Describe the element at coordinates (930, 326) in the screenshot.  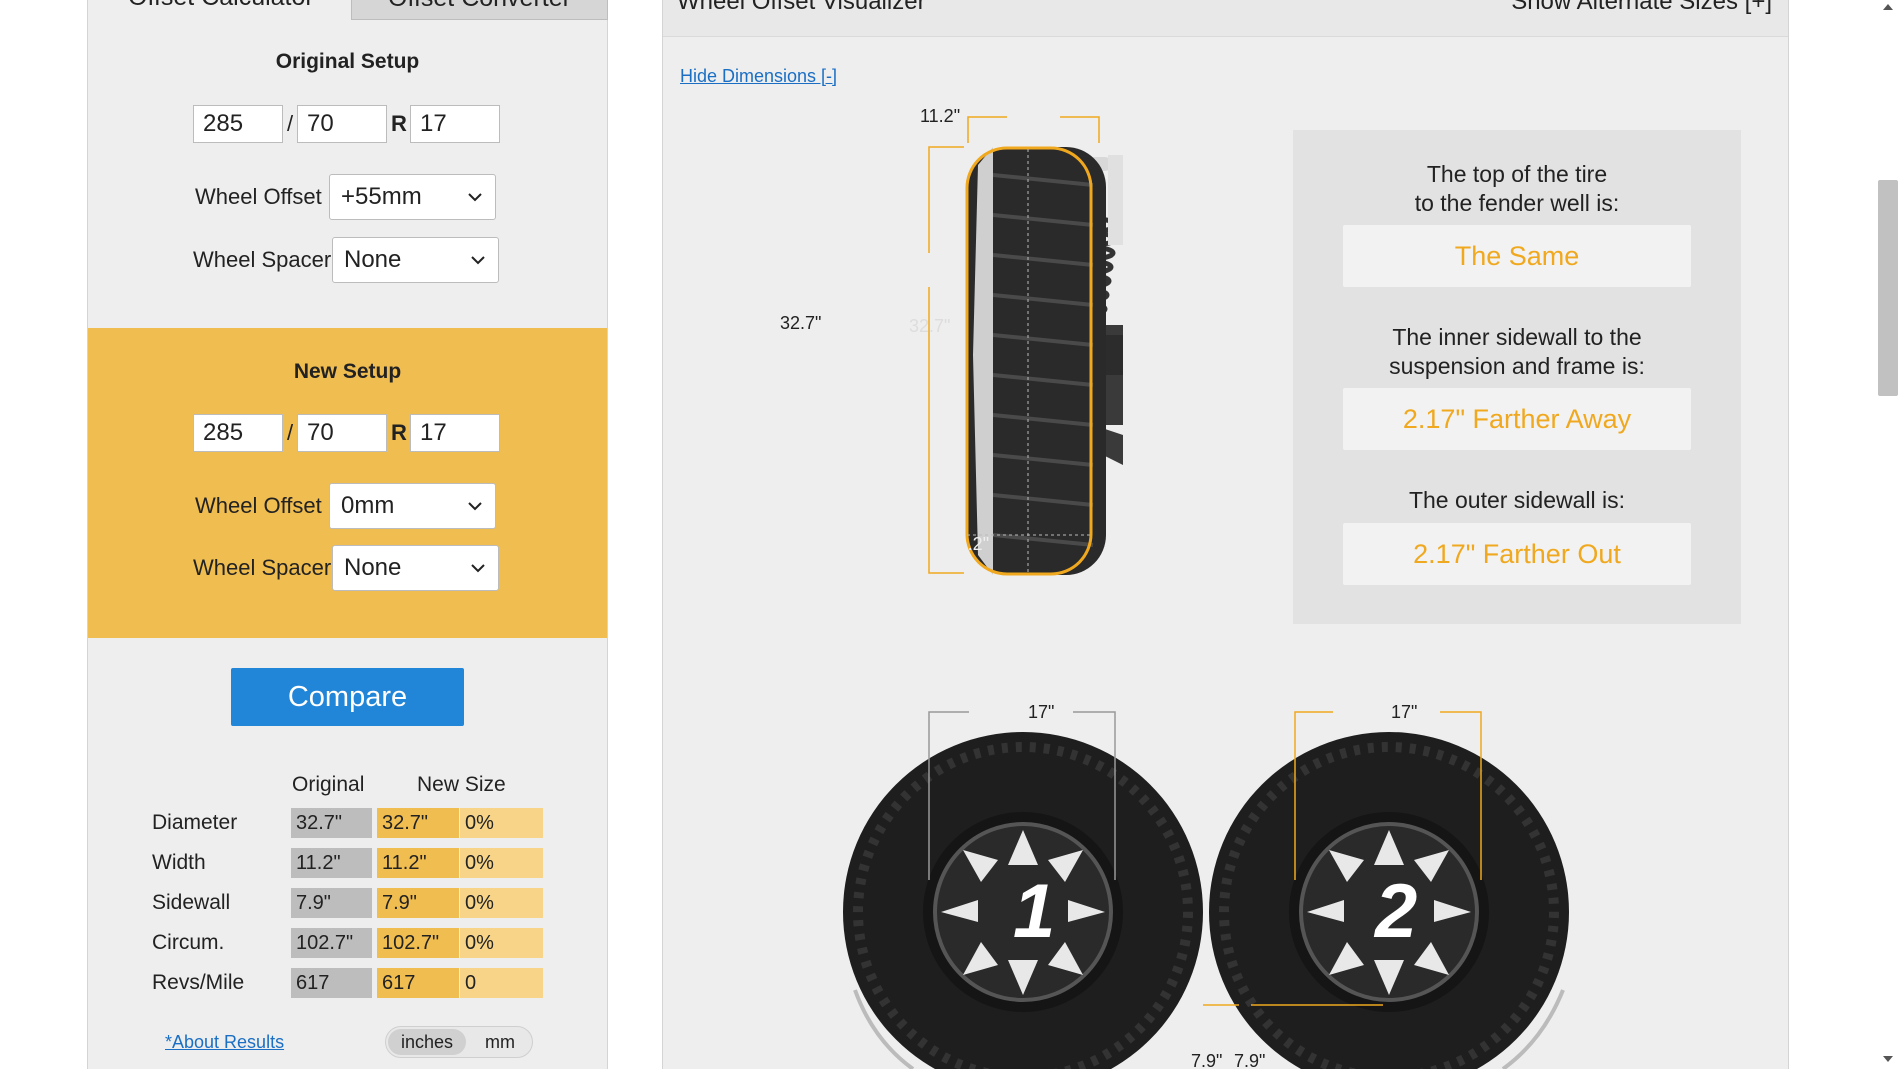
I see `dim-inner-height: 32.7"` at that location.